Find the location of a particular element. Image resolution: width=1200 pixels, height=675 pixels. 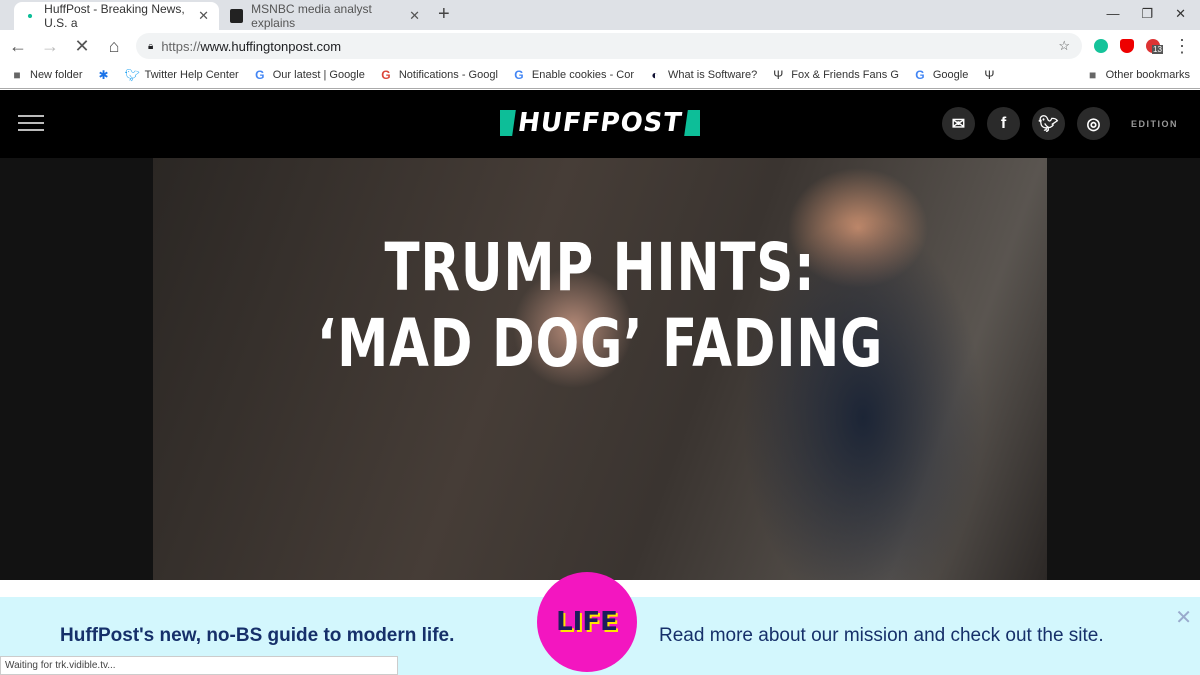

rs-favicon-icon is located at coordinates (237, 16).